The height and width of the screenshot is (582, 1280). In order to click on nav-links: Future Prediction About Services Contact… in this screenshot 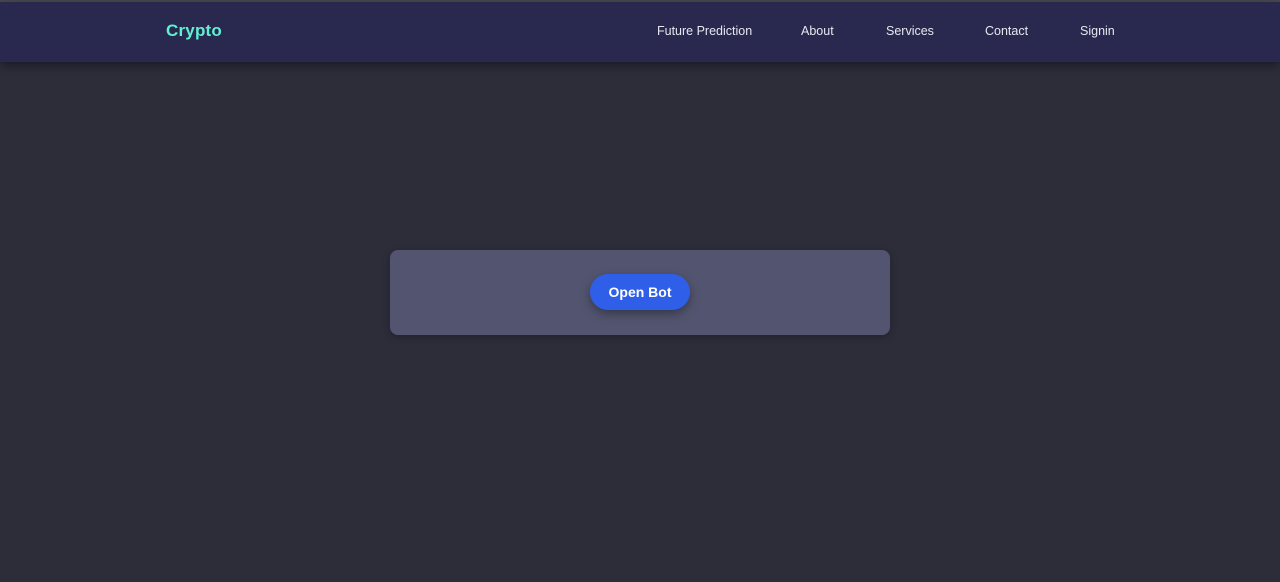, I will do `click(640, 33)`.